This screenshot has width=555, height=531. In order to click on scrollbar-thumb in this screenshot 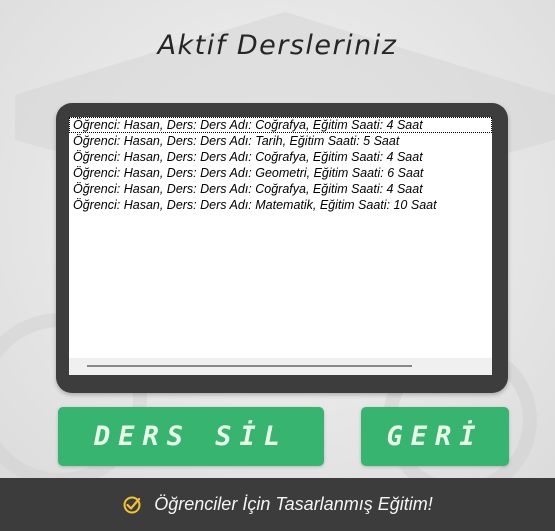, I will do `click(249, 366)`.